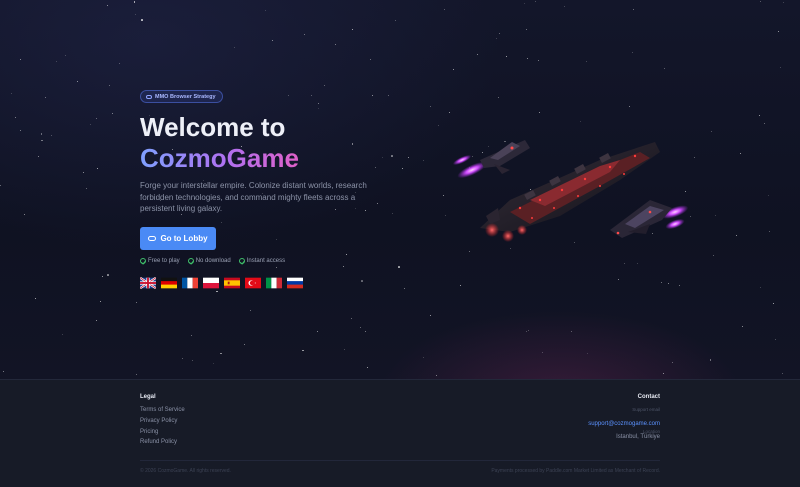 Image resolution: width=800 pixels, height=487 pixels. I want to click on privacy-policy-link: Privacy Policy, so click(158, 421).